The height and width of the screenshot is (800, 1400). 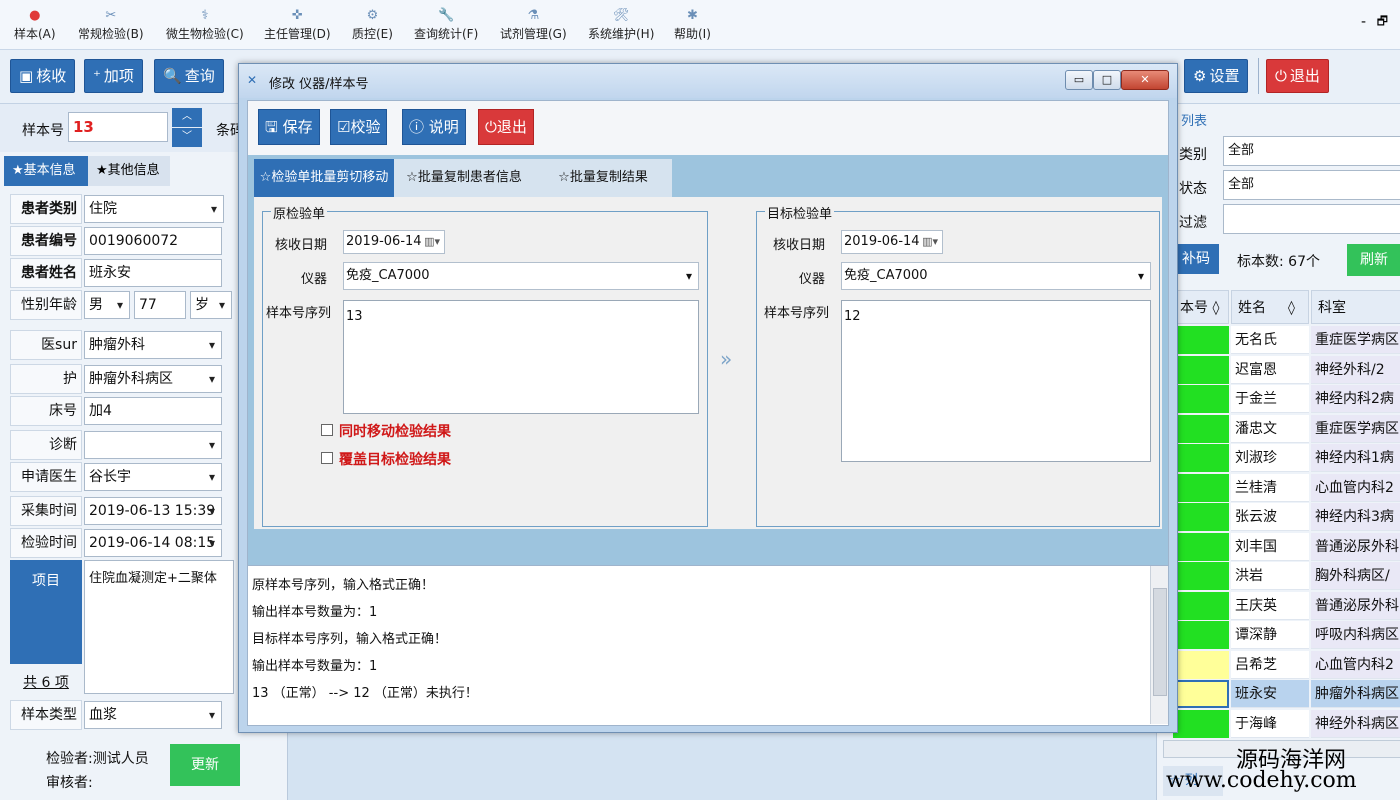 I want to click on field-label: 患者类别, so click(x=46, y=209).